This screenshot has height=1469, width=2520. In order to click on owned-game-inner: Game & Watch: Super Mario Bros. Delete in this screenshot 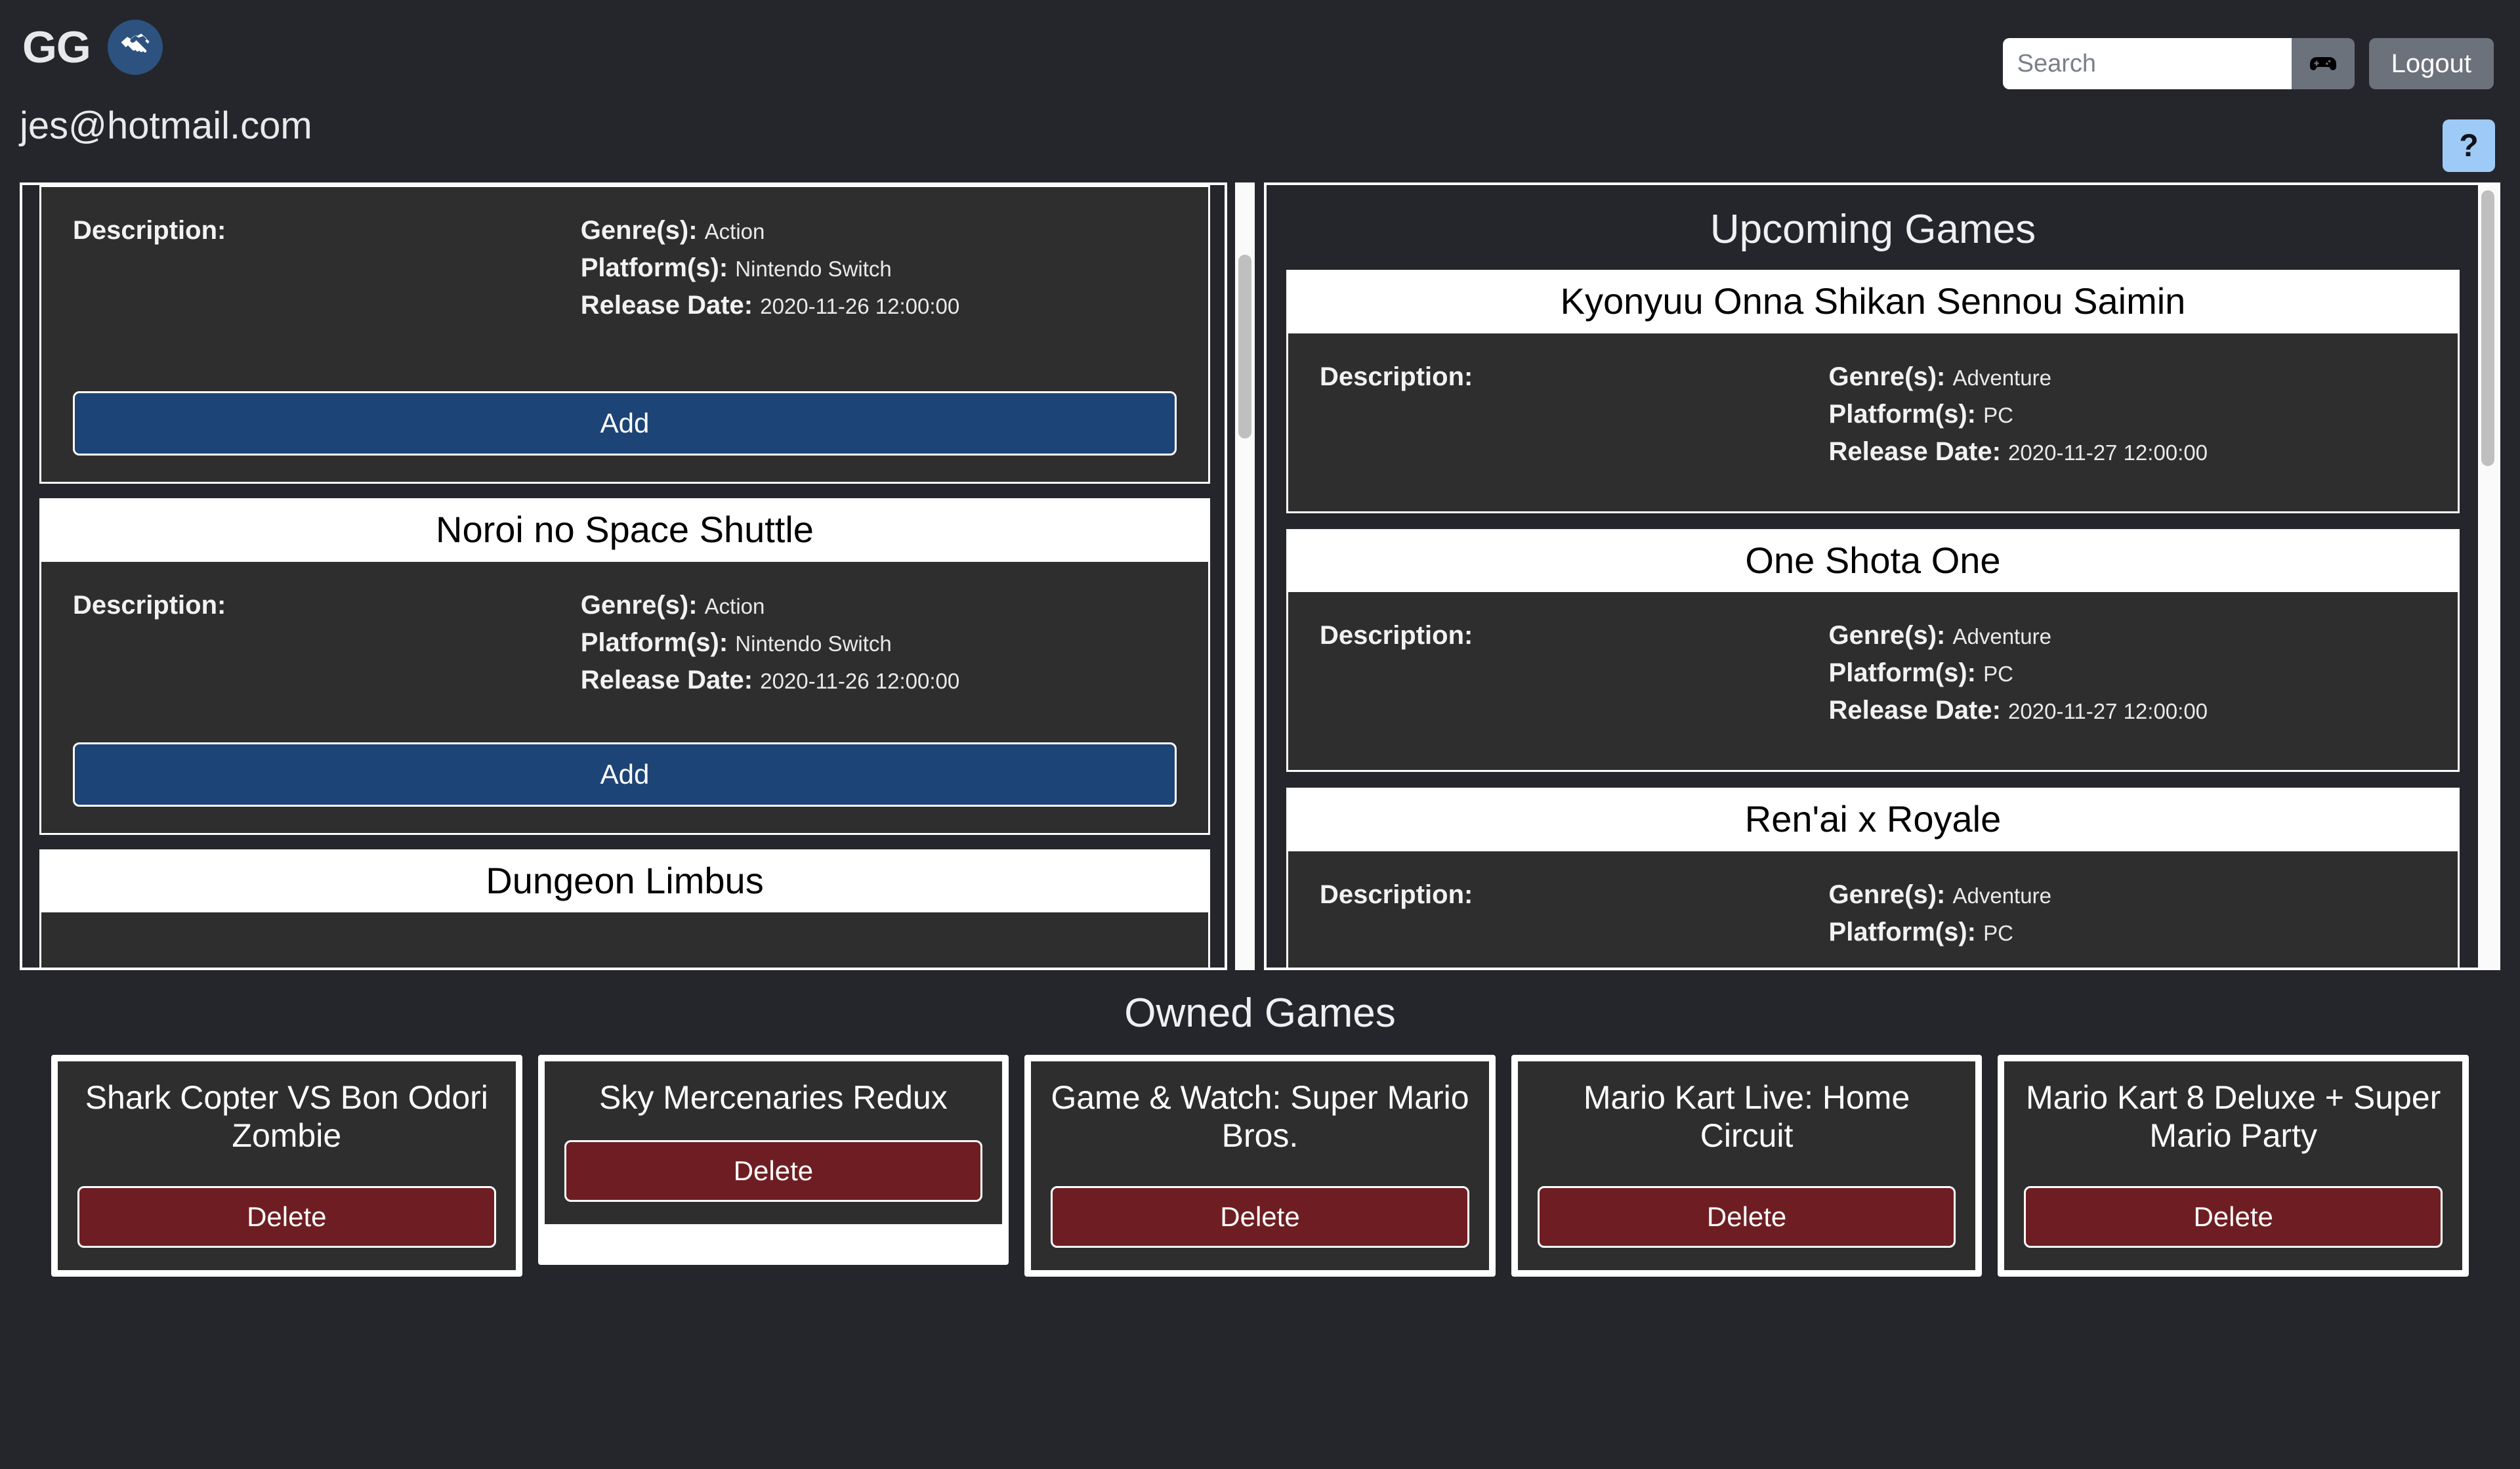, I will do `click(1260, 1165)`.